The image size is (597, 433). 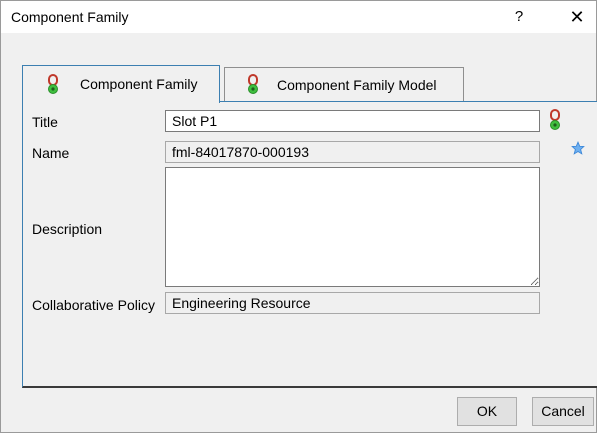 What do you see at coordinates (563, 411) in the screenshot?
I see `cancel-button: Cancel` at bounding box center [563, 411].